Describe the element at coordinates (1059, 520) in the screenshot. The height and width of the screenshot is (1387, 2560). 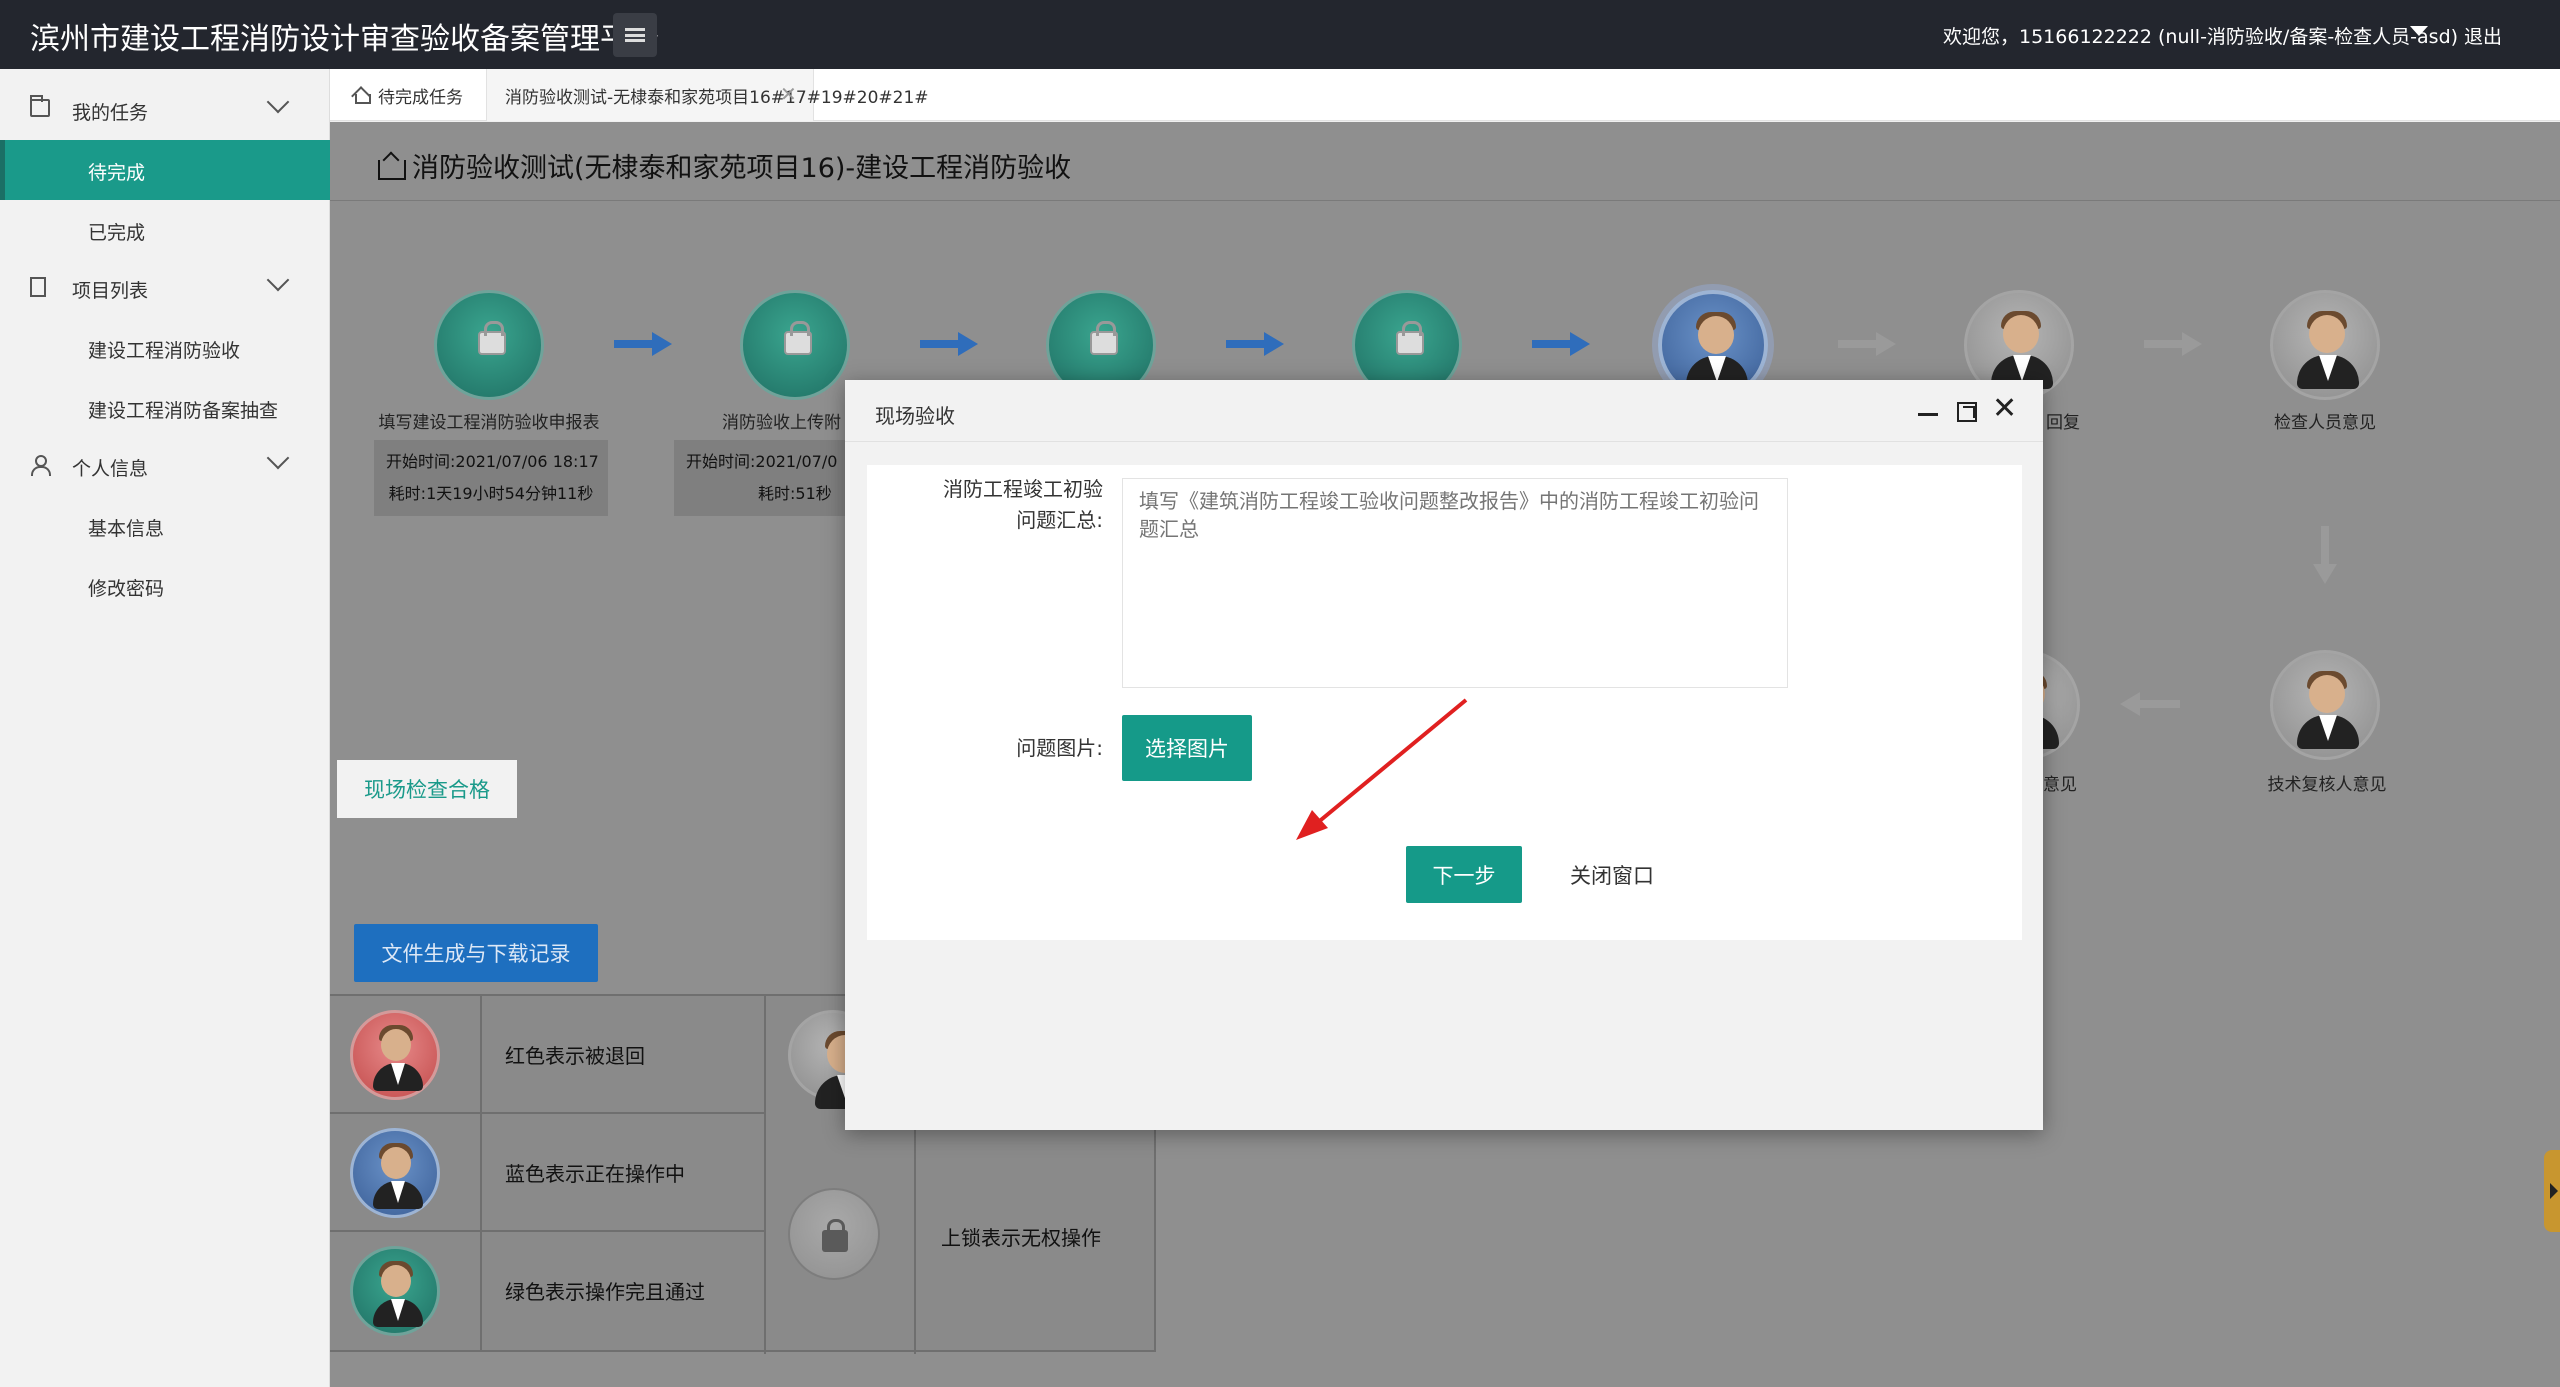
I see `summary-label-line: 问题汇总:` at that location.